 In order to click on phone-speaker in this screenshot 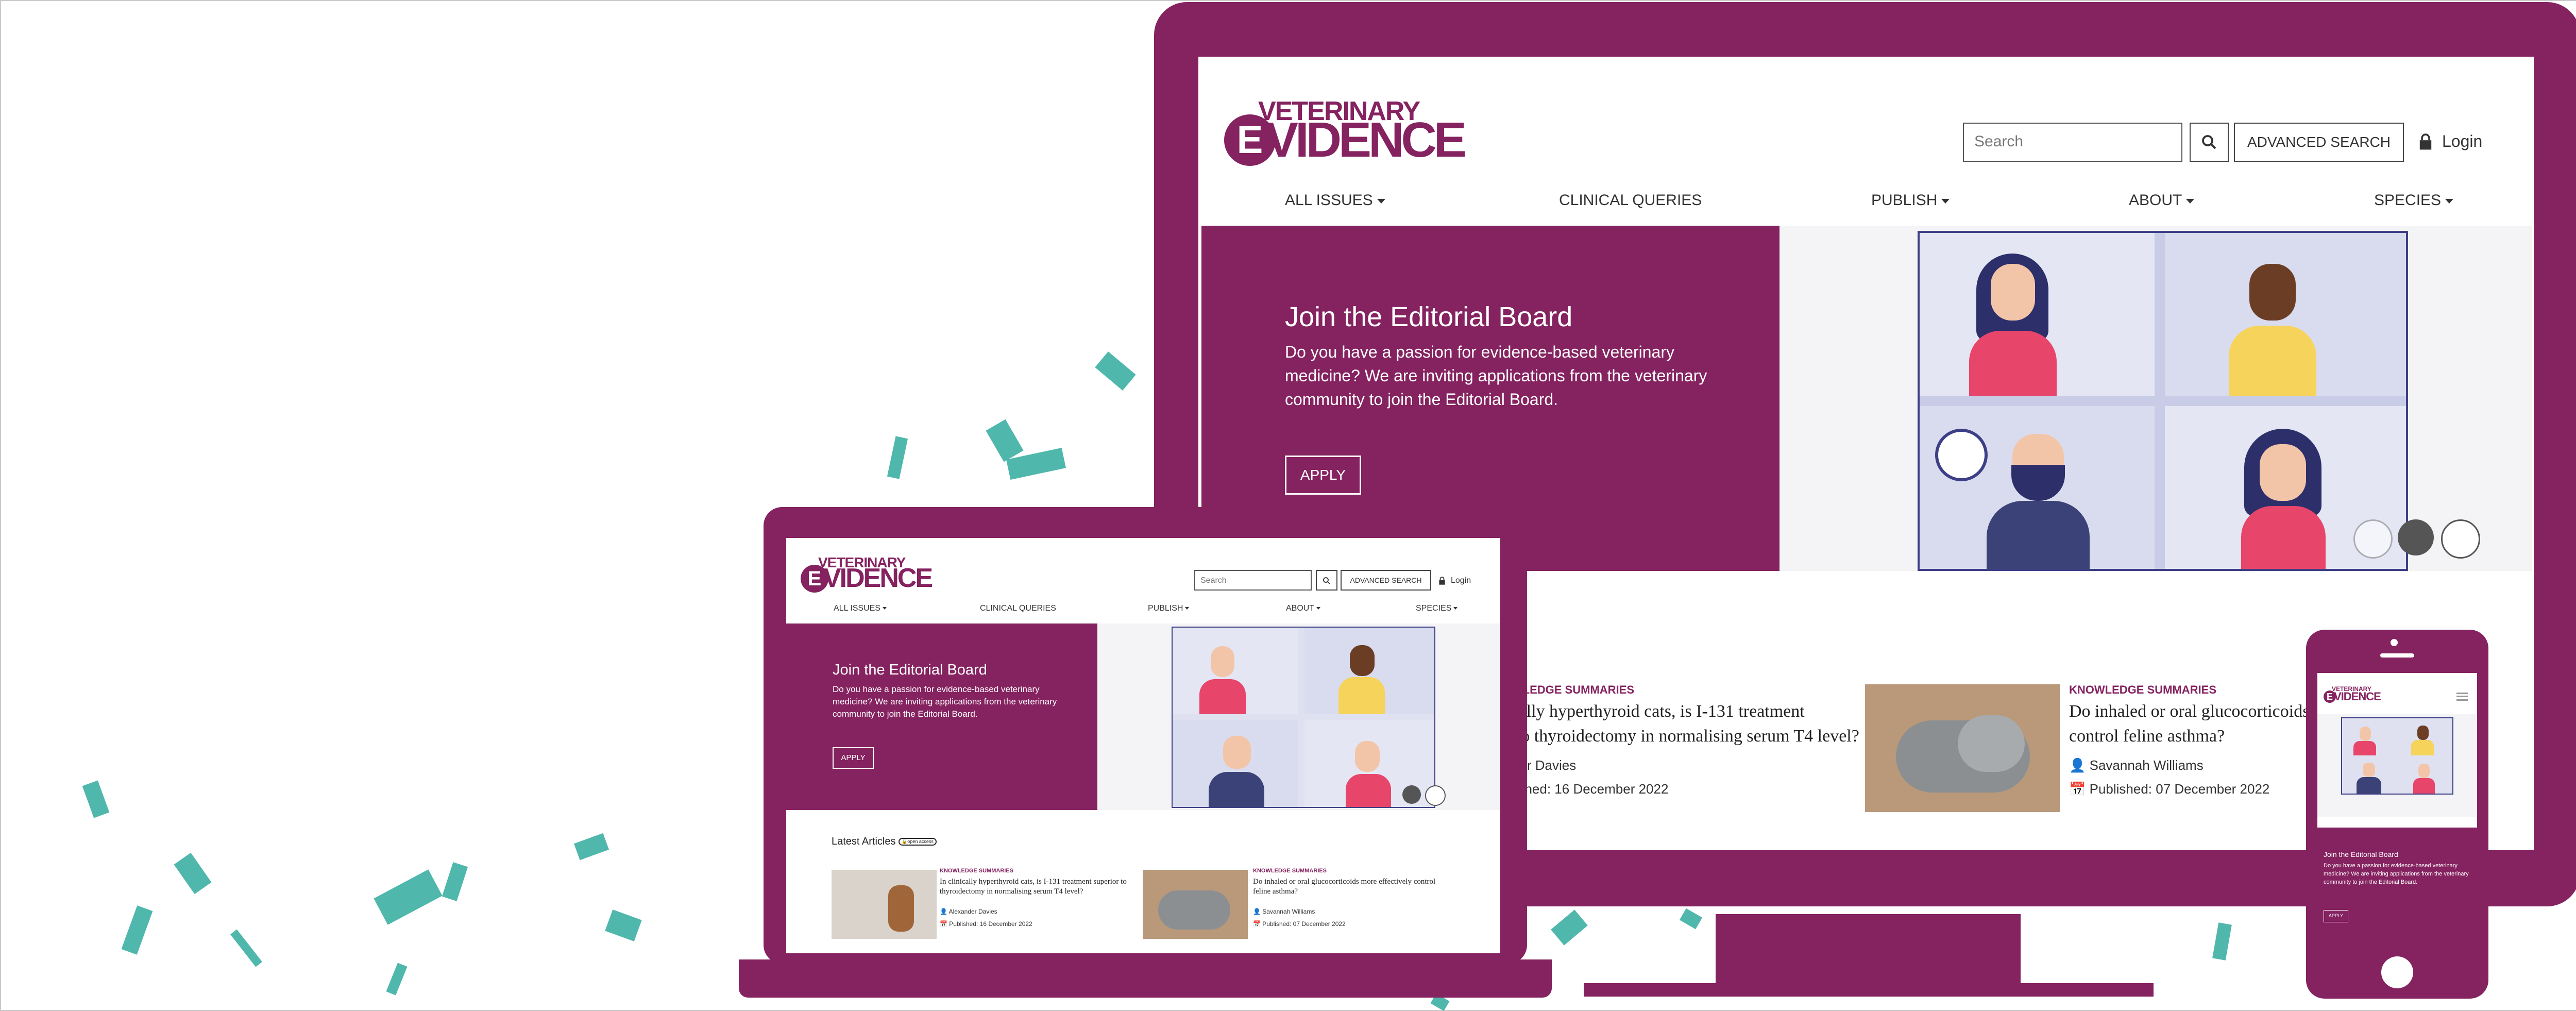, I will do `click(2397, 655)`.